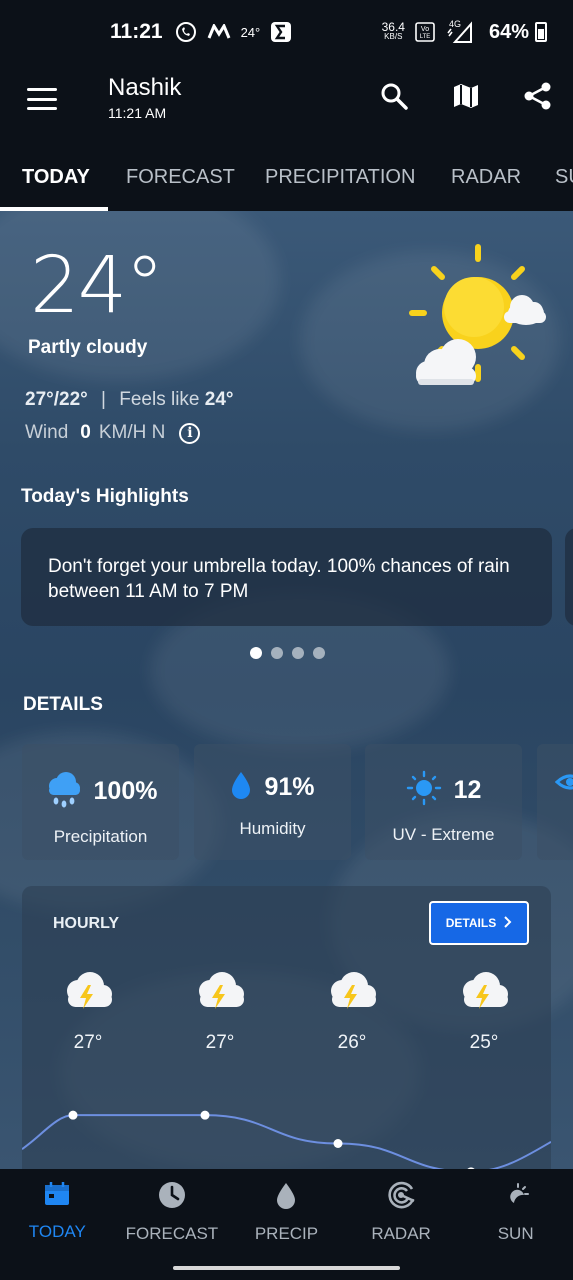 Image resolution: width=573 pixels, height=1280 pixels. I want to click on notif-temp: 24°, so click(250, 32).